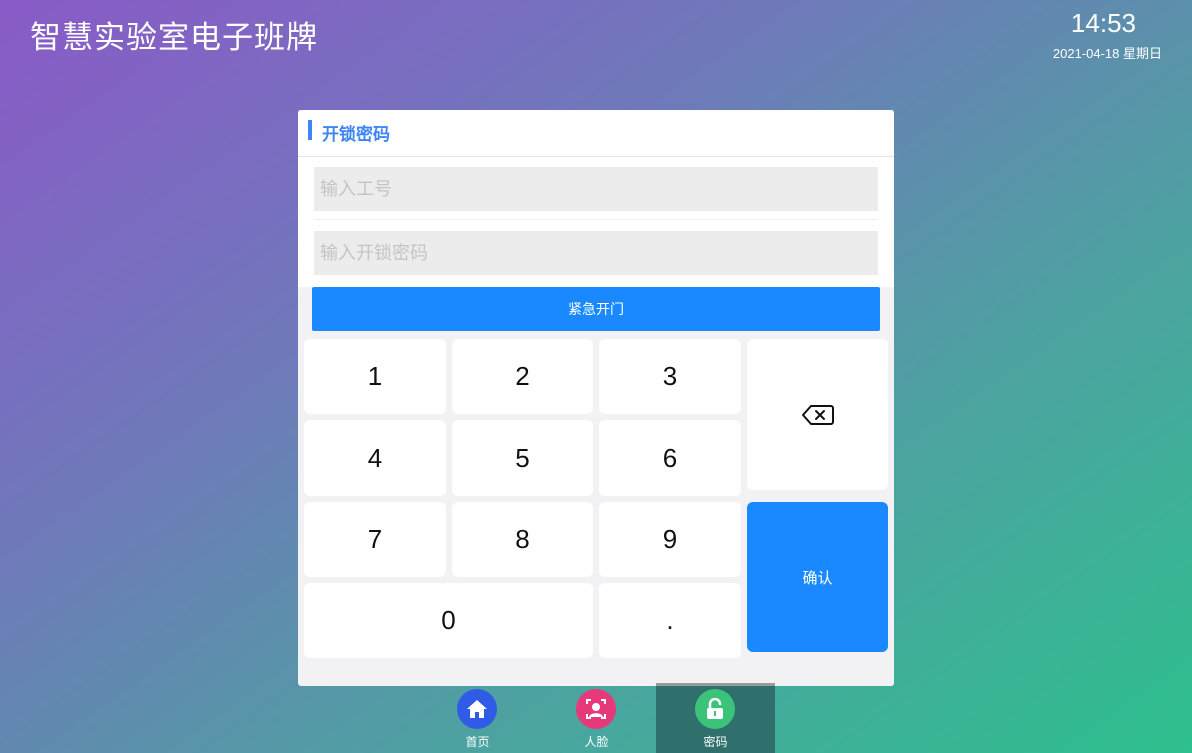  Describe the element at coordinates (477, 709) in the screenshot. I see `home-icon` at that location.